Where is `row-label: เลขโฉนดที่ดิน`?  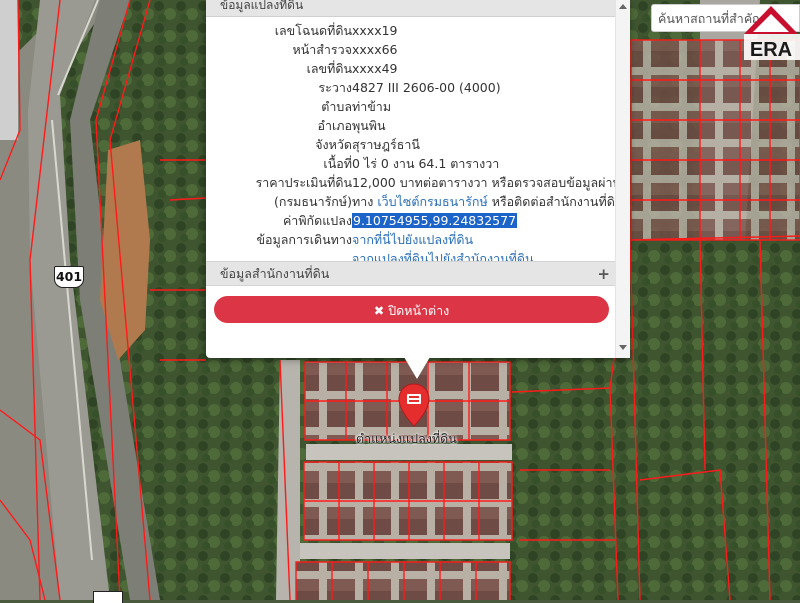
row-label: เลขโฉนดที่ดิน is located at coordinates (313, 30).